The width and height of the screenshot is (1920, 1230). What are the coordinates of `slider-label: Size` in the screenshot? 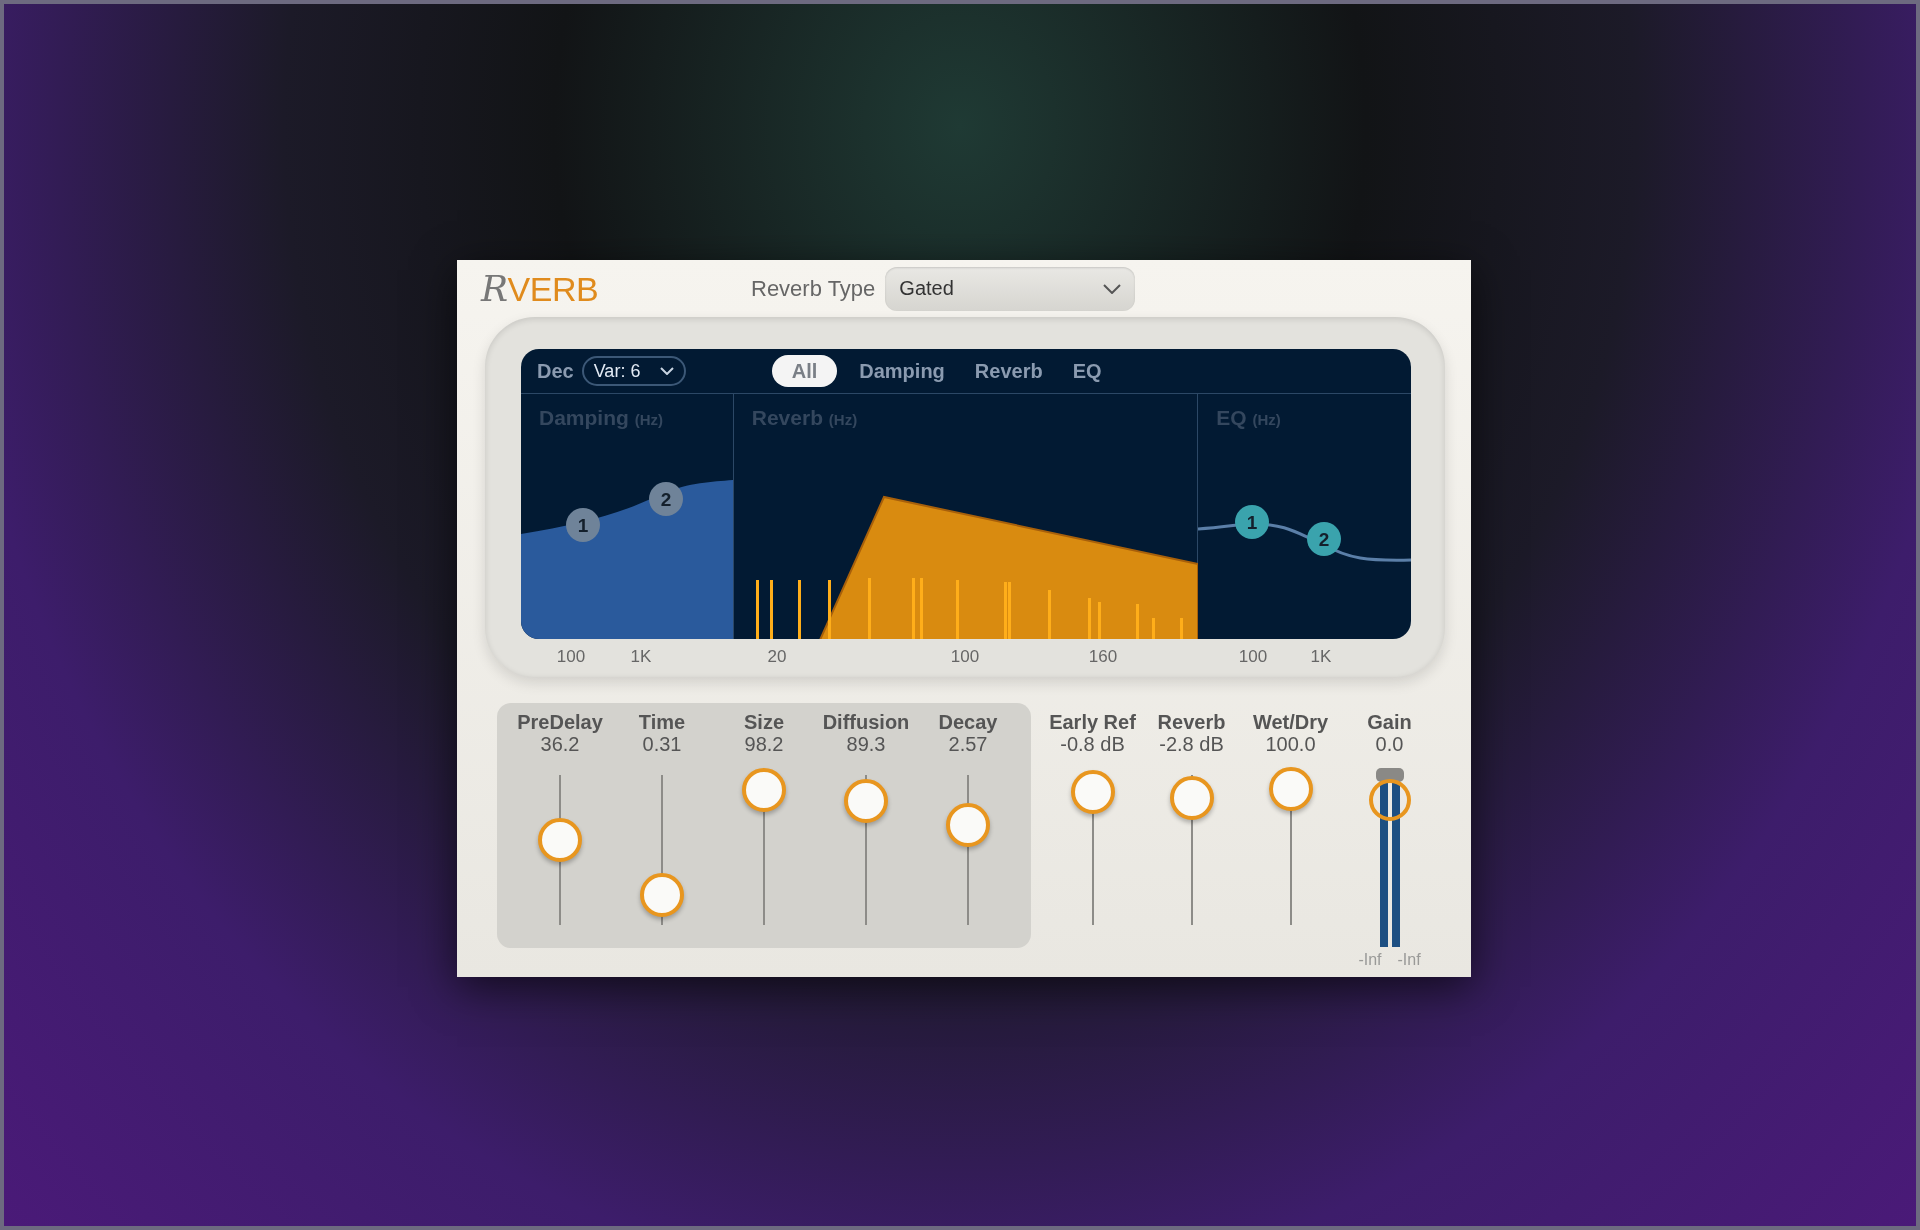 It's located at (764, 722).